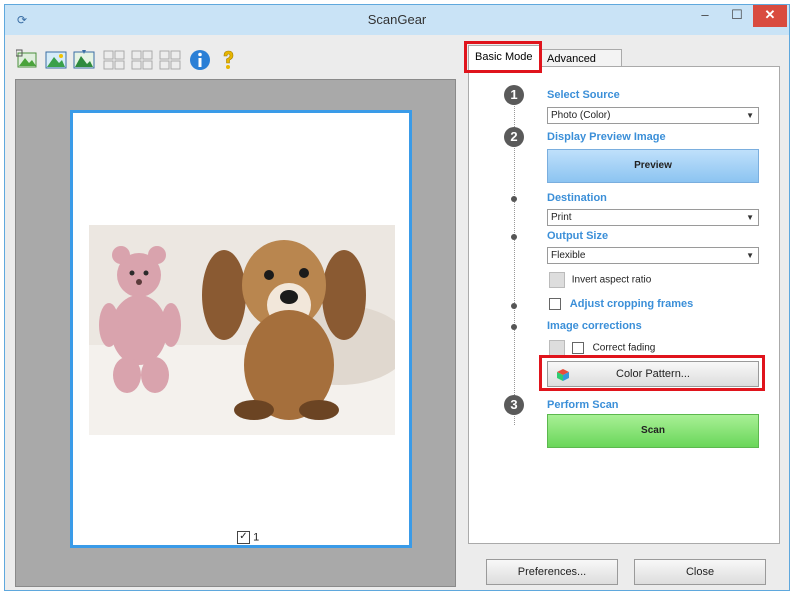 This screenshot has width=795, height=595. I want to click on image-corrections-heading: Image corrections, so click(594, 326).